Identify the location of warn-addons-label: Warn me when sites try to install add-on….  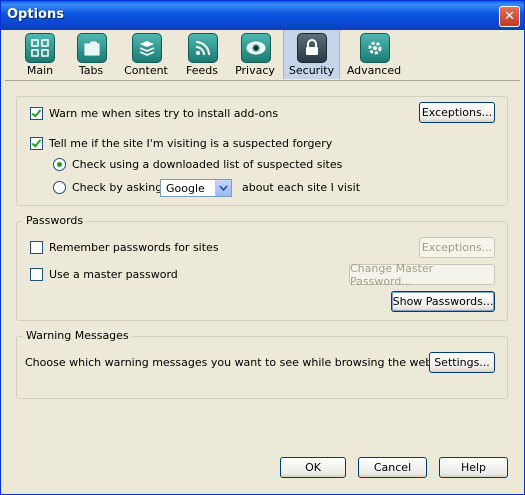
(164, 113).